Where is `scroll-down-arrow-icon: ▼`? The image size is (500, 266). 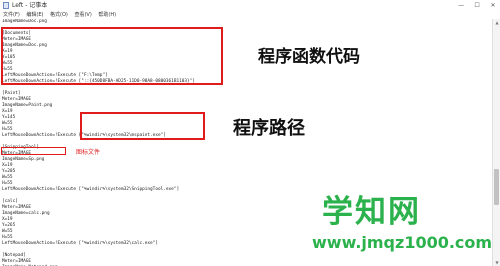 scroll-down-arrow-icon: ▼ is located at coordinates (496, 262).